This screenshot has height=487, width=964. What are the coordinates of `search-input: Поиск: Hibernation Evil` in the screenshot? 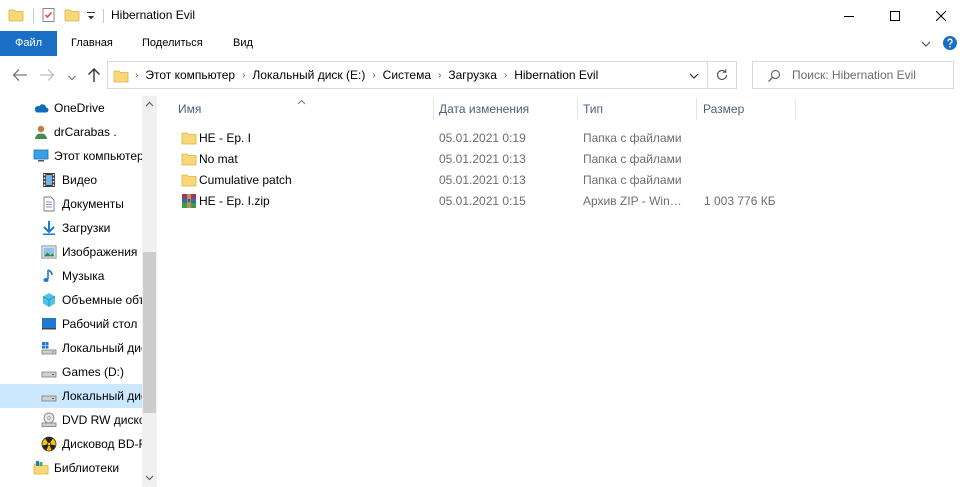 It's located at (853, 75).